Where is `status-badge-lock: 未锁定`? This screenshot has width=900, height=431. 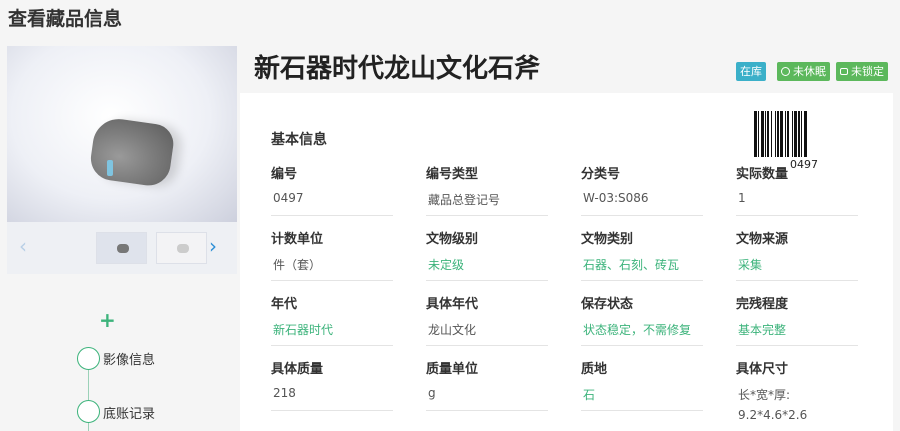
status-badge-lock: 未锁定 is located at coordinates (862, 71).